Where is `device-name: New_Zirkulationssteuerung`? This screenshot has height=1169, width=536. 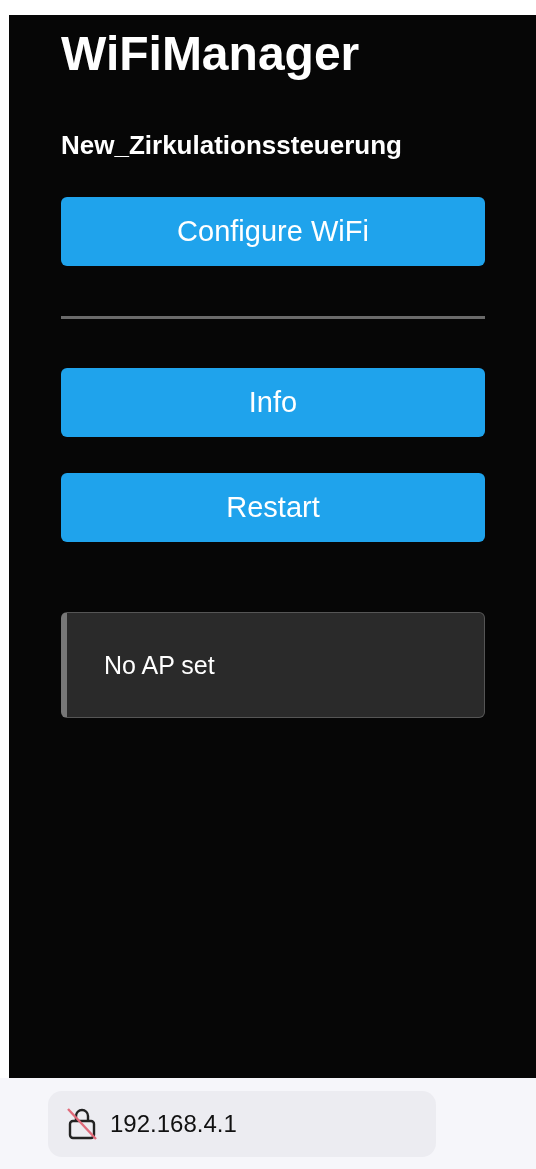
device-name: New_Zirkulationssteuerung is located at coordinates (232, 145).